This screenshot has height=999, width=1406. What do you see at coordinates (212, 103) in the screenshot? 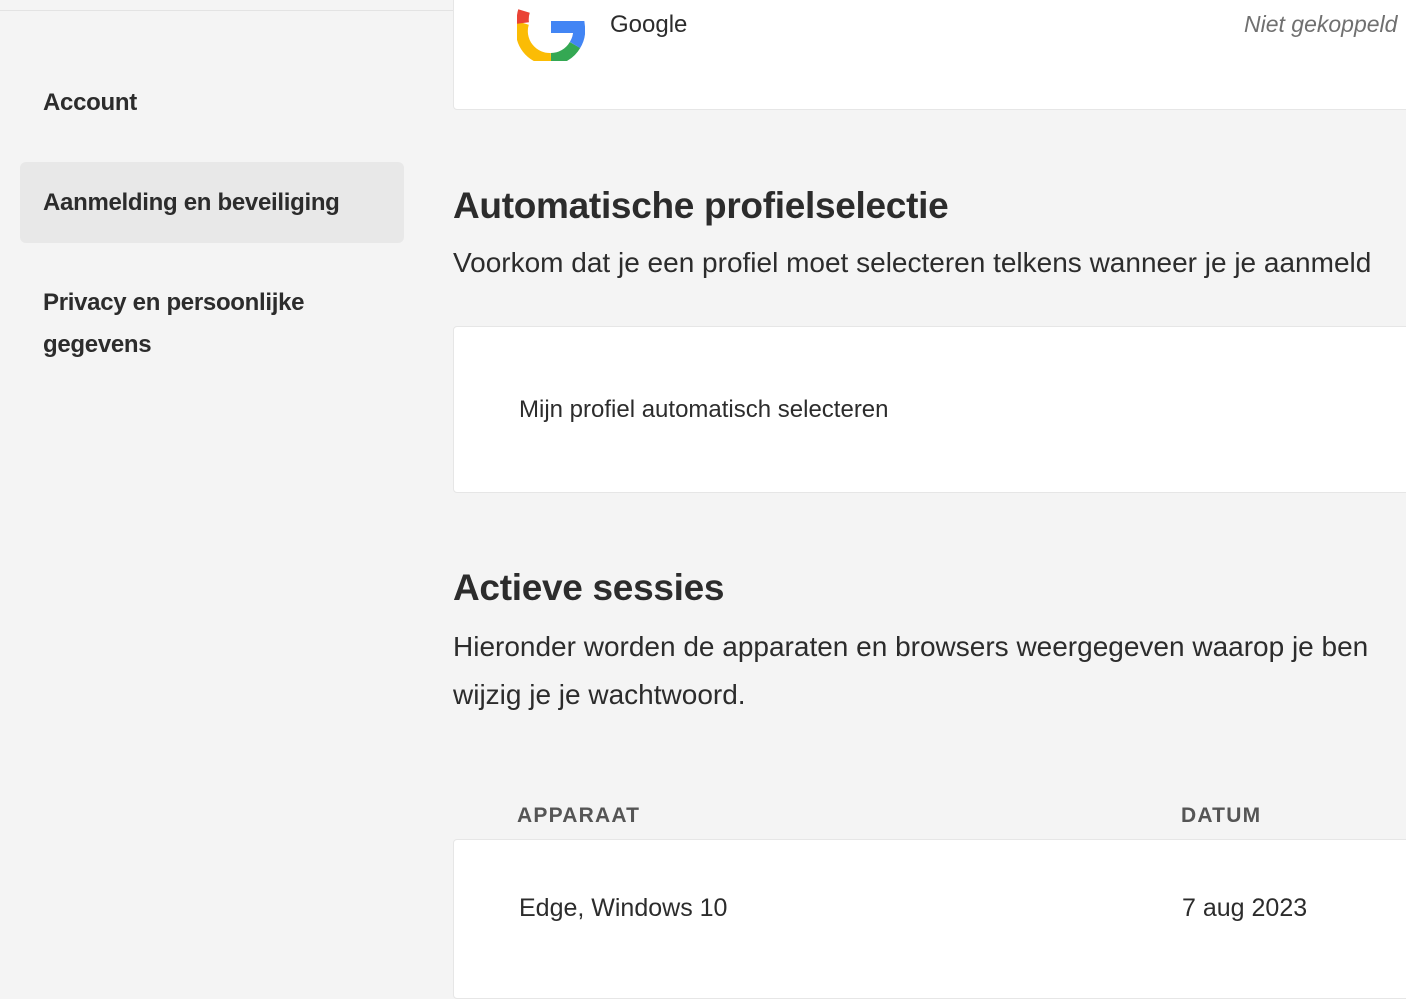
I see `sidebar-item-account: Account` at bounding box center [212, 103].